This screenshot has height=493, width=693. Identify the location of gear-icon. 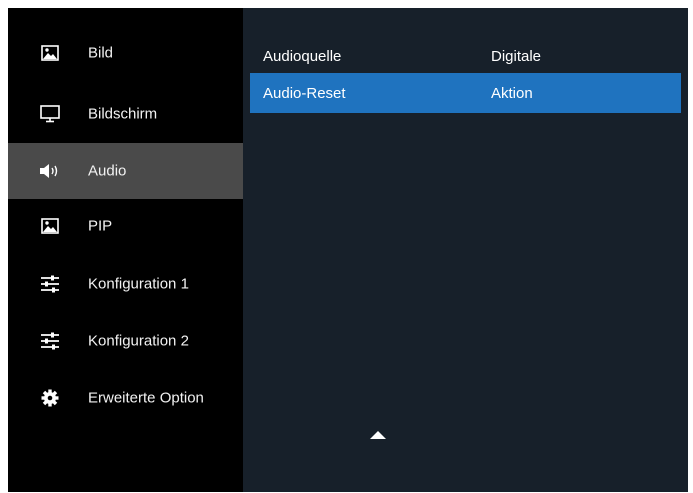
(50, 398).